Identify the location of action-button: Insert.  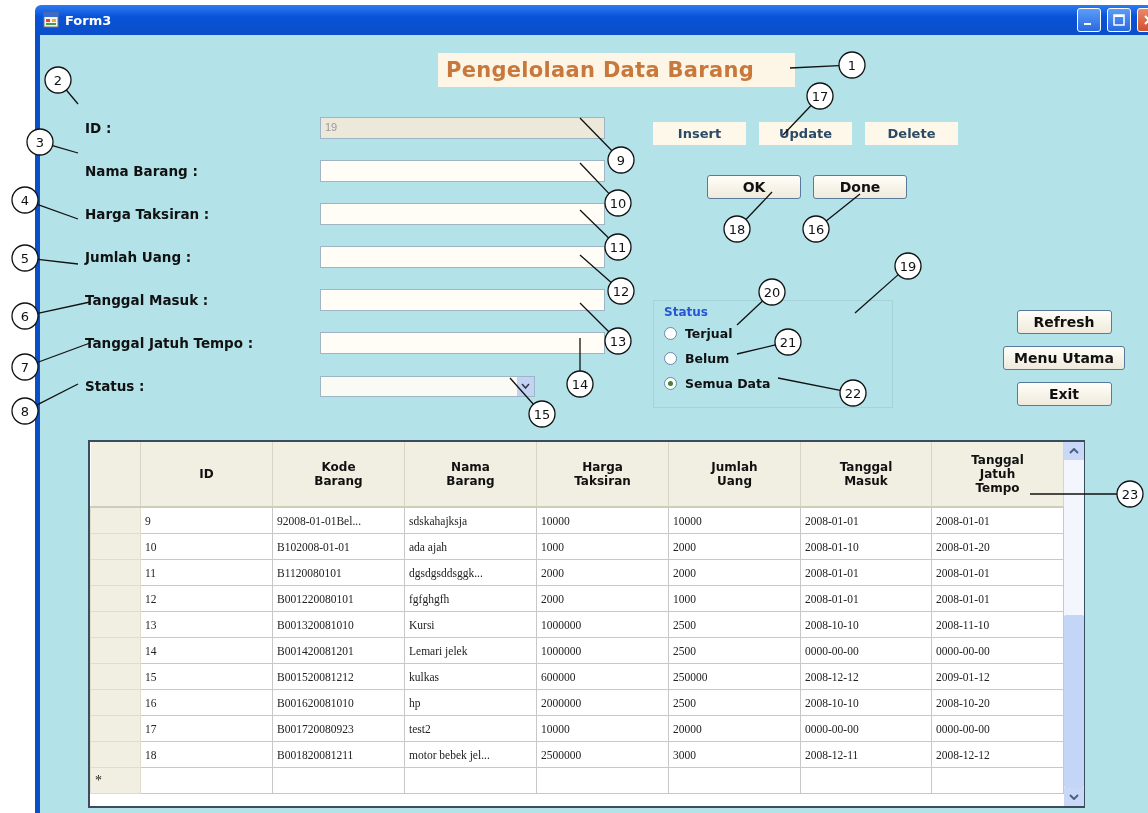
(699, 133).